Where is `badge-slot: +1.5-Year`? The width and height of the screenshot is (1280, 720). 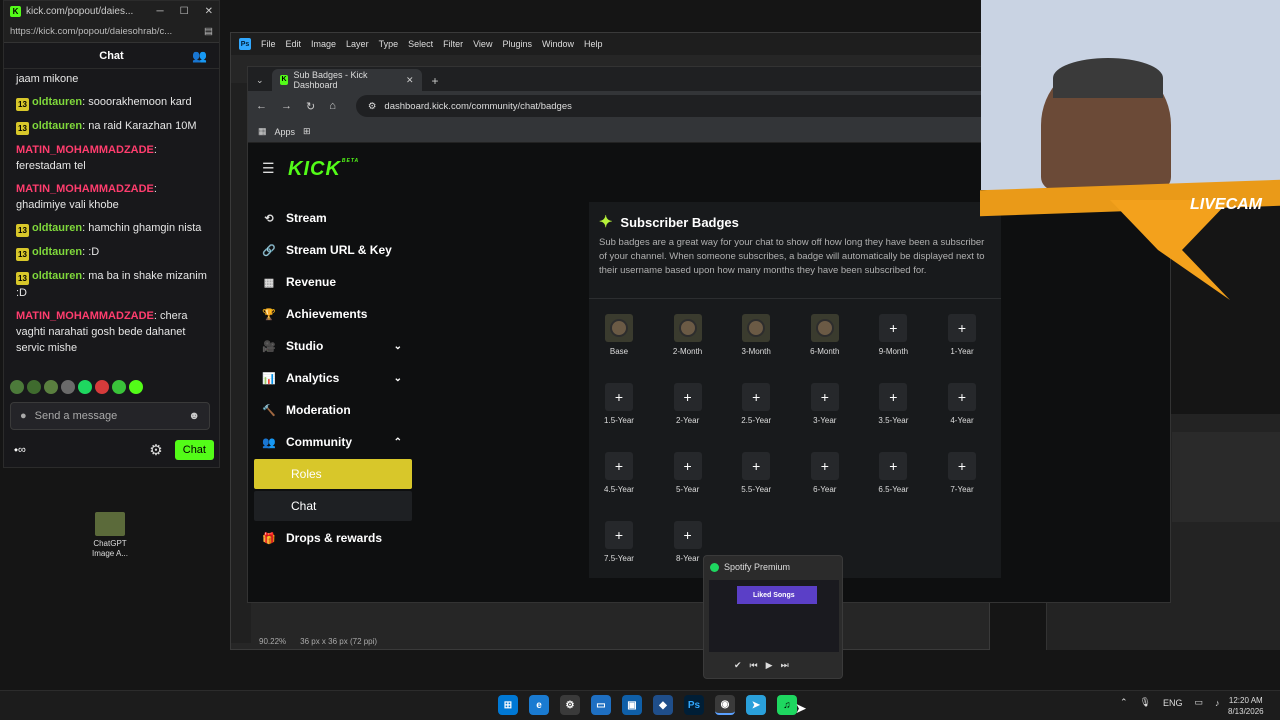 badge-slot: +1.5-Year is located at coordinates (619, 404).